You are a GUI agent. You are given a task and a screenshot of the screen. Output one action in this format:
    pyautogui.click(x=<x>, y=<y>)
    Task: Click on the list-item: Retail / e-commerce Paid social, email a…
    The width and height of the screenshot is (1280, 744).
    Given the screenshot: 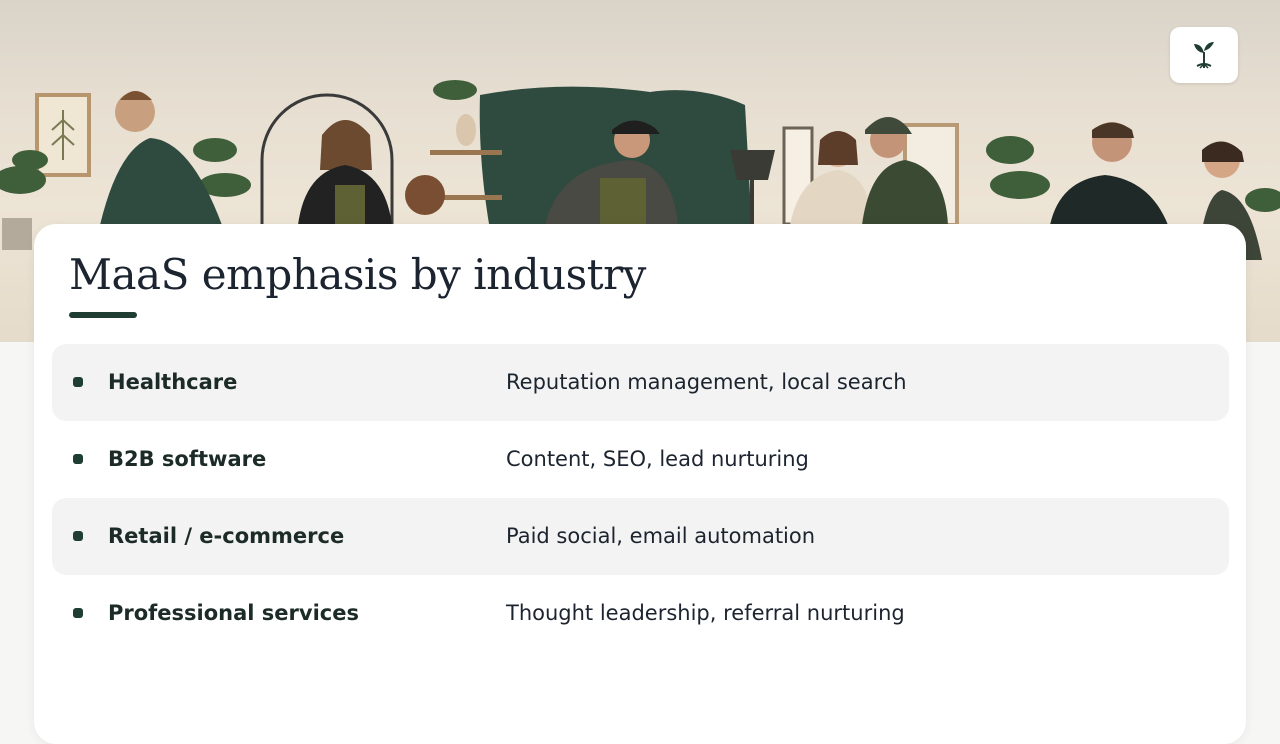 What is the action you would take?
    pyautogui.click(x=640, y=536)
    